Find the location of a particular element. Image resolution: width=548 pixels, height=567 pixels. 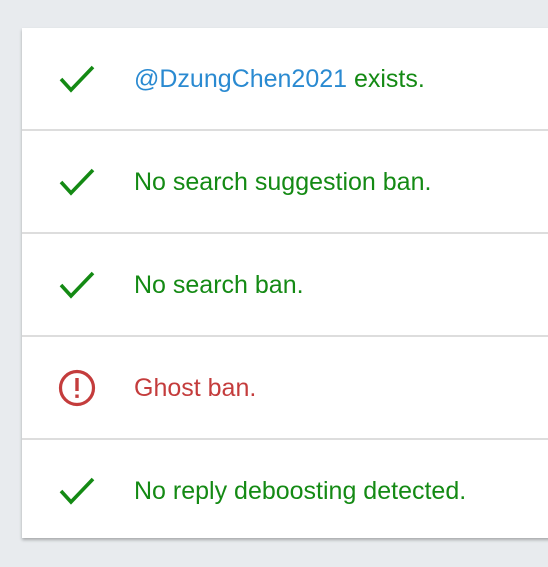

user-handle-link: @DzungChen2021 is located at coordinates (240, 79).